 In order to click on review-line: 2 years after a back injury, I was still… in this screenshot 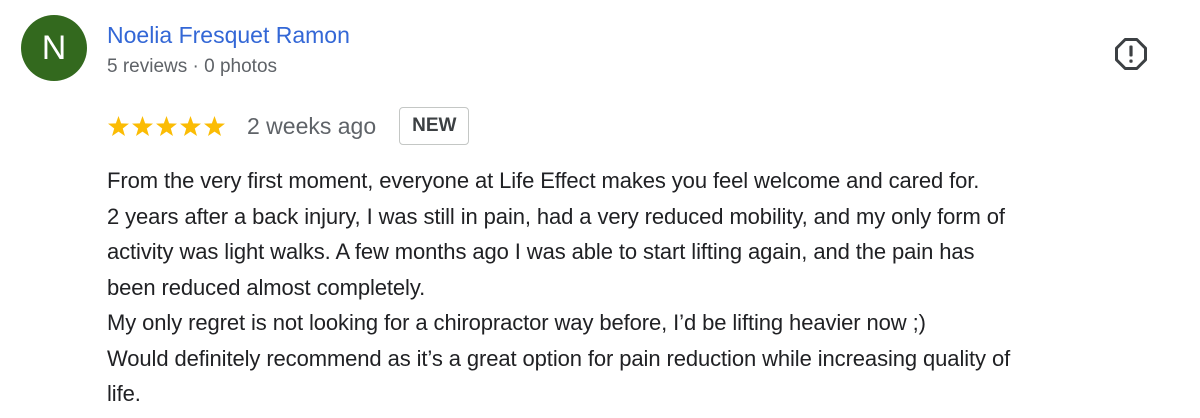, I will do `click(556, 216)`.